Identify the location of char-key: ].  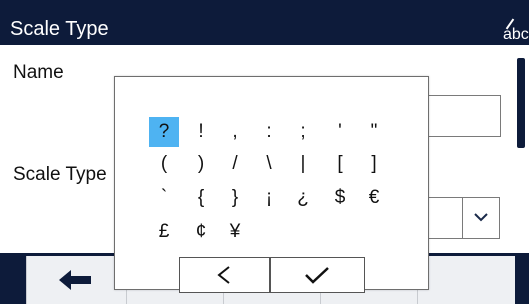
(374, 164).